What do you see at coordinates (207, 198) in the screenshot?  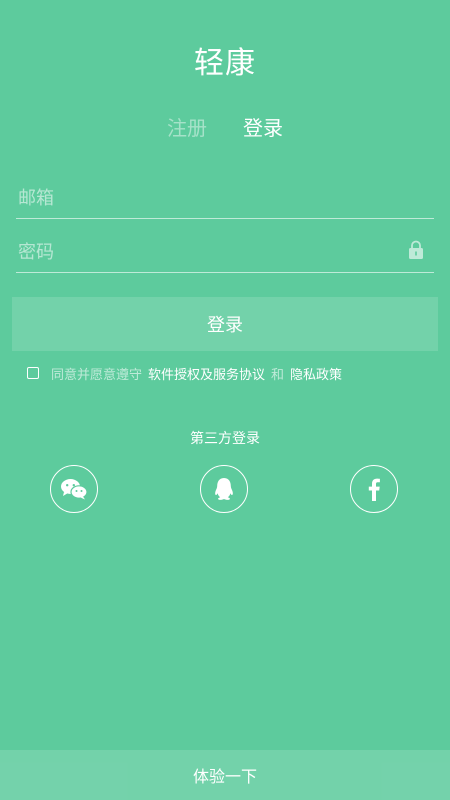 I see `email-field` at bounding box center [207, 198].